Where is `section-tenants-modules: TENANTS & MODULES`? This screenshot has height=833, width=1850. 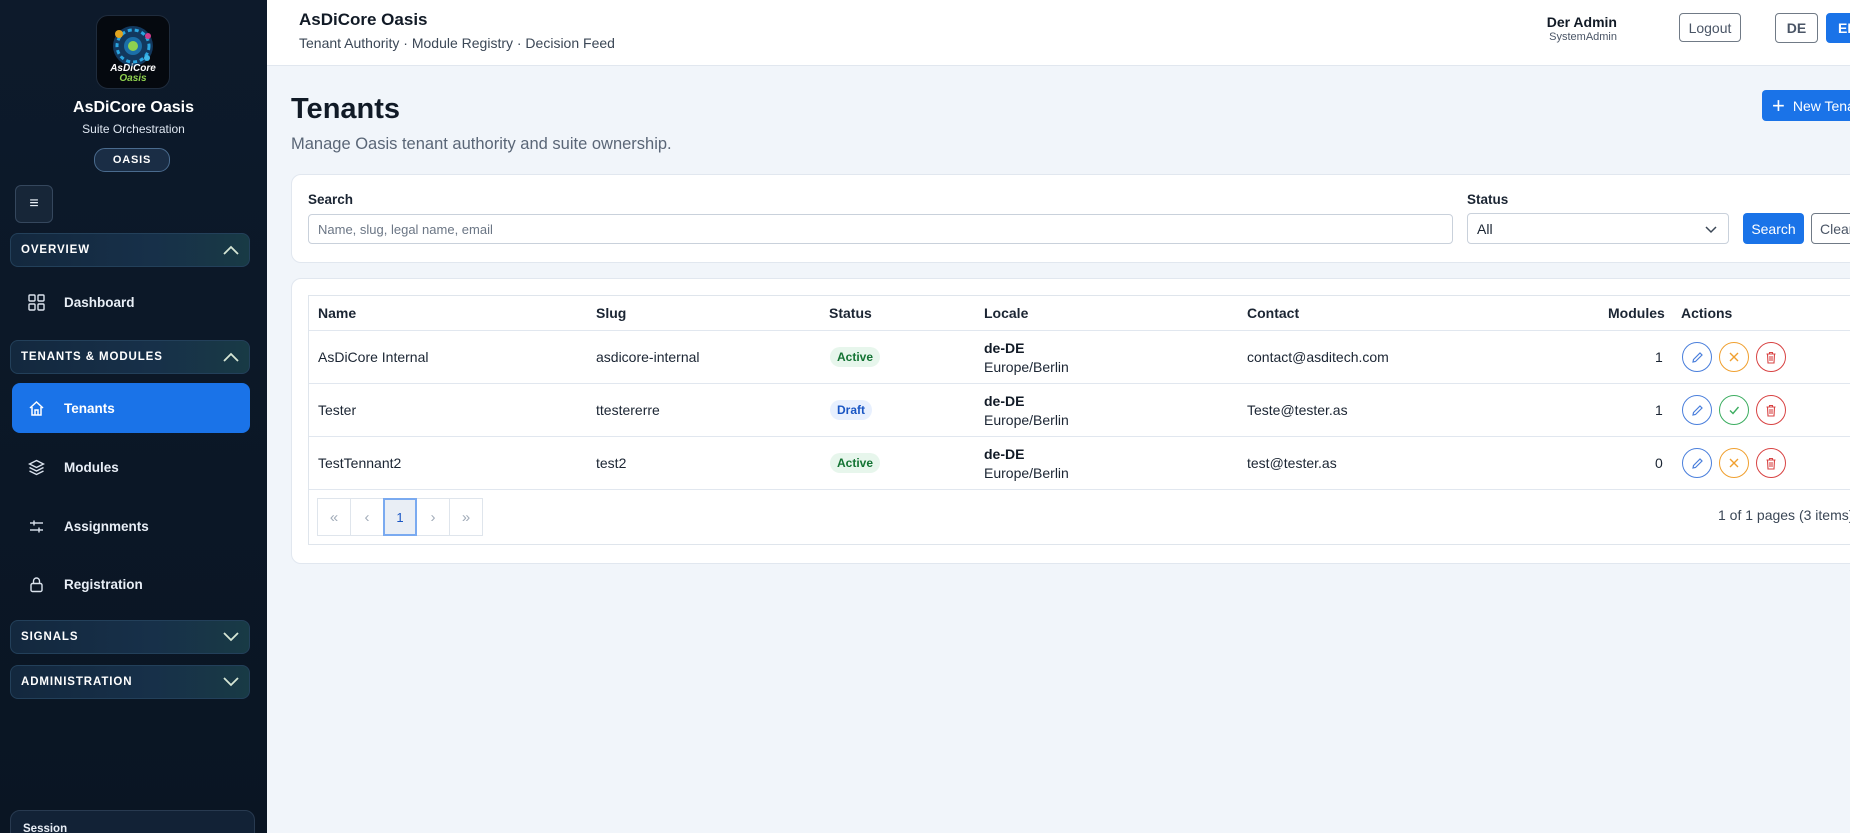
section-tenants-modules: TENANTS & MODULES is located at coordinates (130, 357).